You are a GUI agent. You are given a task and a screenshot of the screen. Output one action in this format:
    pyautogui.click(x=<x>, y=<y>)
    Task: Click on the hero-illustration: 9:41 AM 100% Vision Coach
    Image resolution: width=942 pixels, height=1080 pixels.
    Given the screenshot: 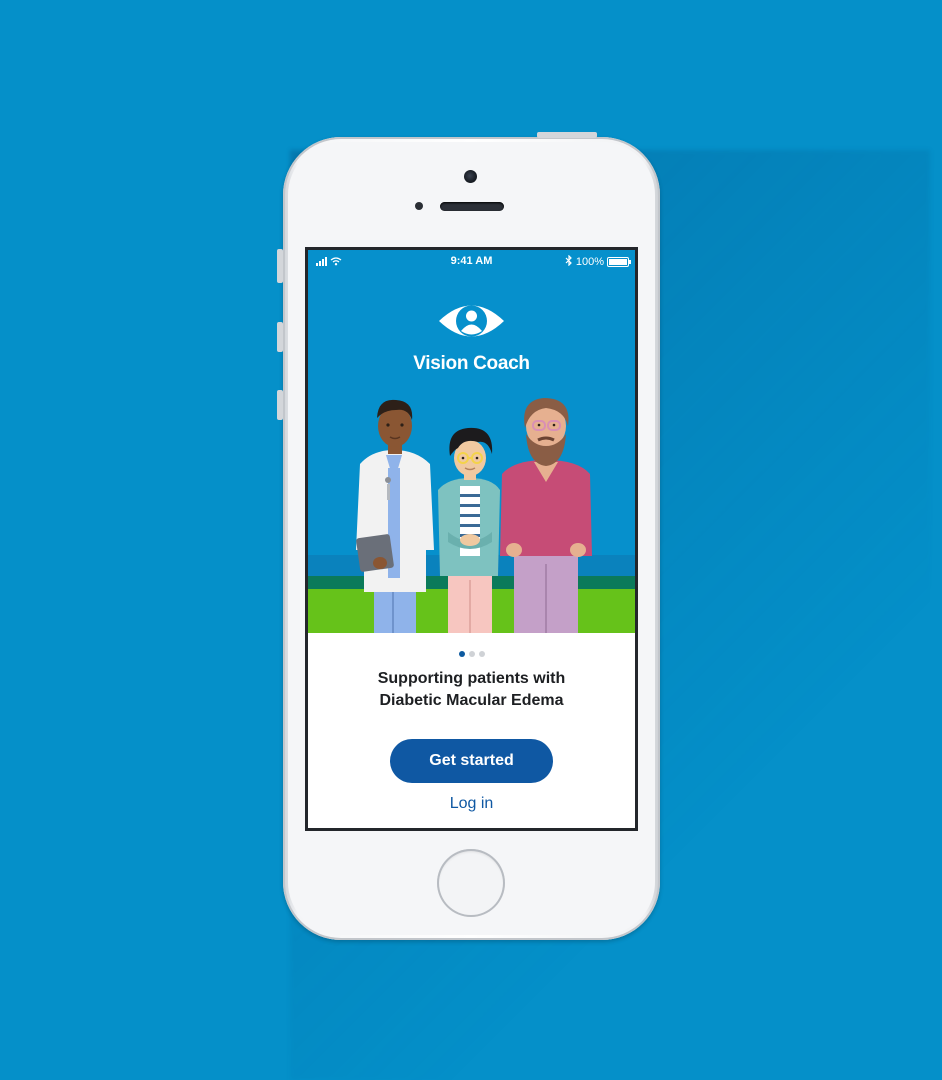 What is the action you would take?
    pyautogui.click(x=471, y=441)
    